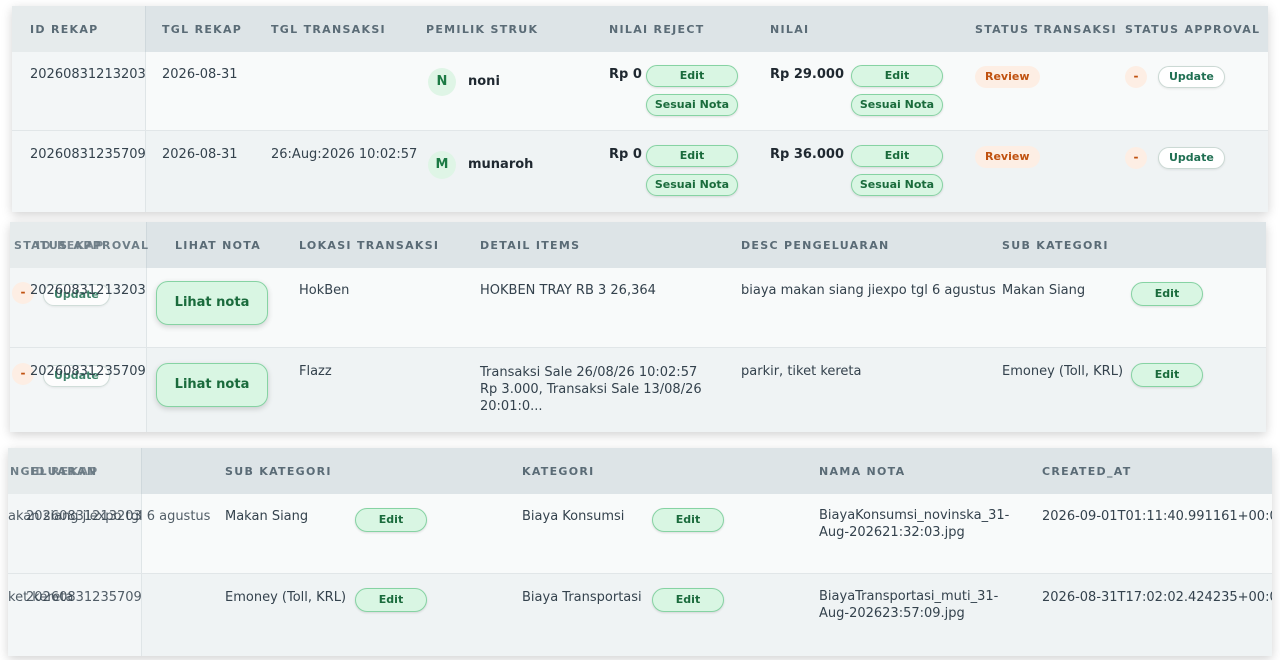  What do you see at coordinates (202, 29) in the screenshot?
I see `col-tgl-rekap: TGL REKAP` at bounding box center [202, 29].